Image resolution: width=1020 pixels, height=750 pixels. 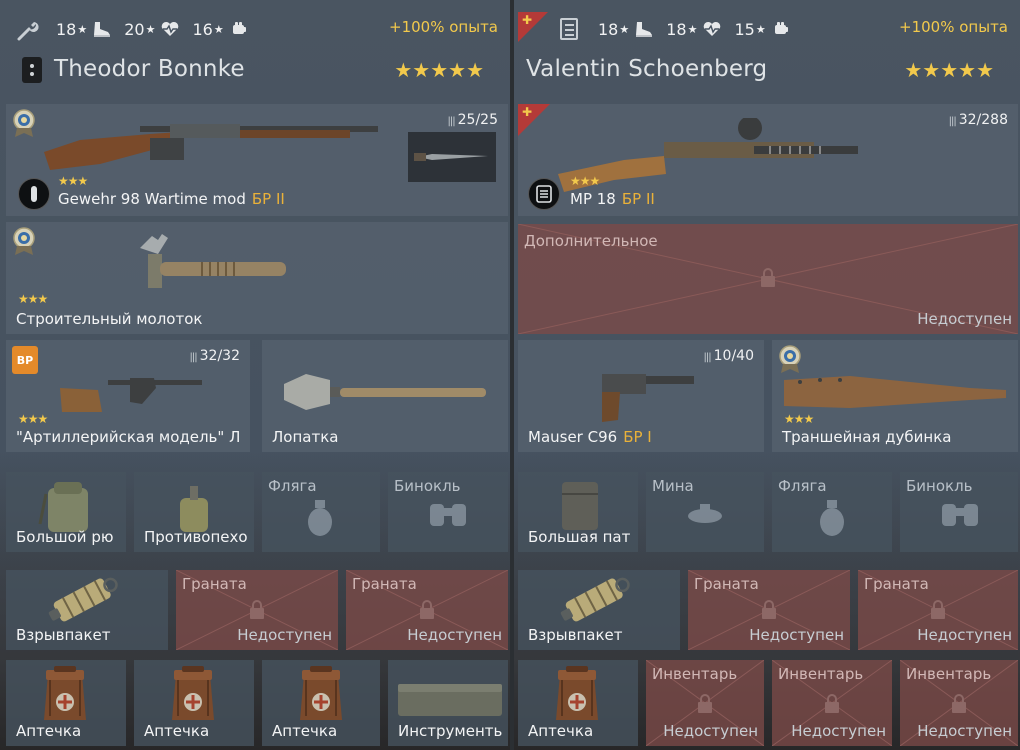 I want to click on sidearm-slot: ||| 10/40 Mauser C96 БР I, so click(x=641, y=396).